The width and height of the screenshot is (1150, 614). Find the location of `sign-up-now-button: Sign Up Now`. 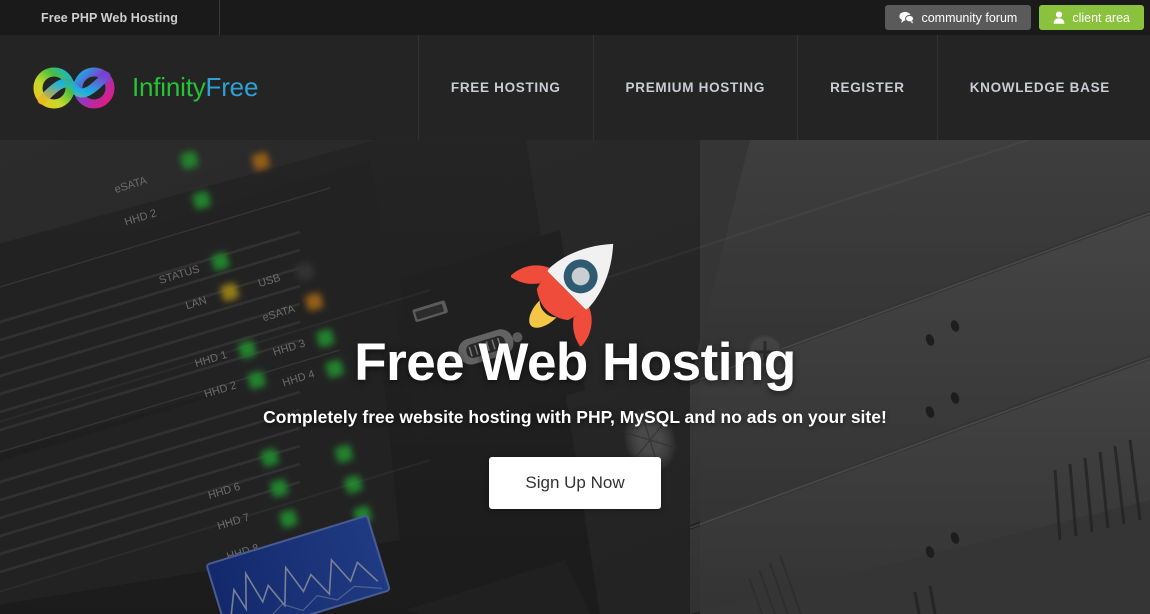

sign-up-now-button: Sign Up Now is located at coordinates (575, 483).